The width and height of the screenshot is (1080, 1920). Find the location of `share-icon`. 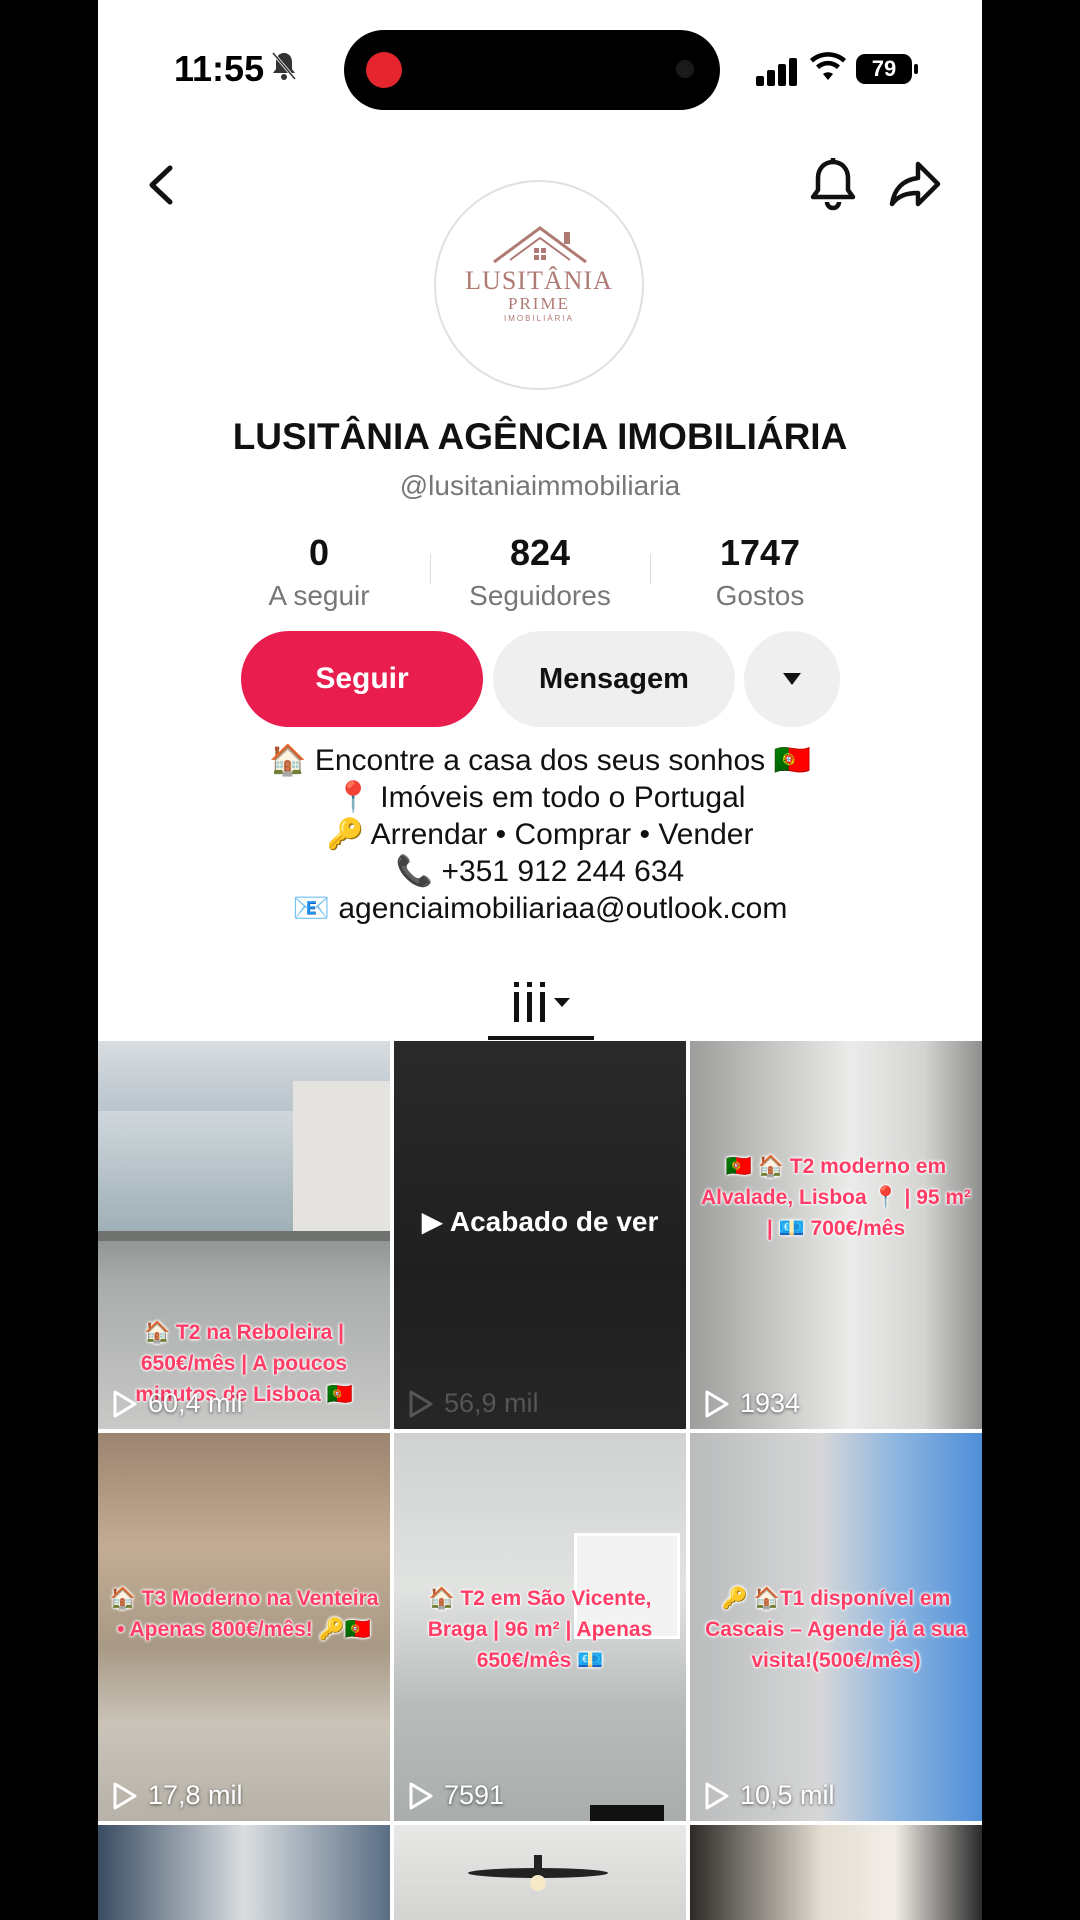

share-icon is located at coordinates (916, 184).